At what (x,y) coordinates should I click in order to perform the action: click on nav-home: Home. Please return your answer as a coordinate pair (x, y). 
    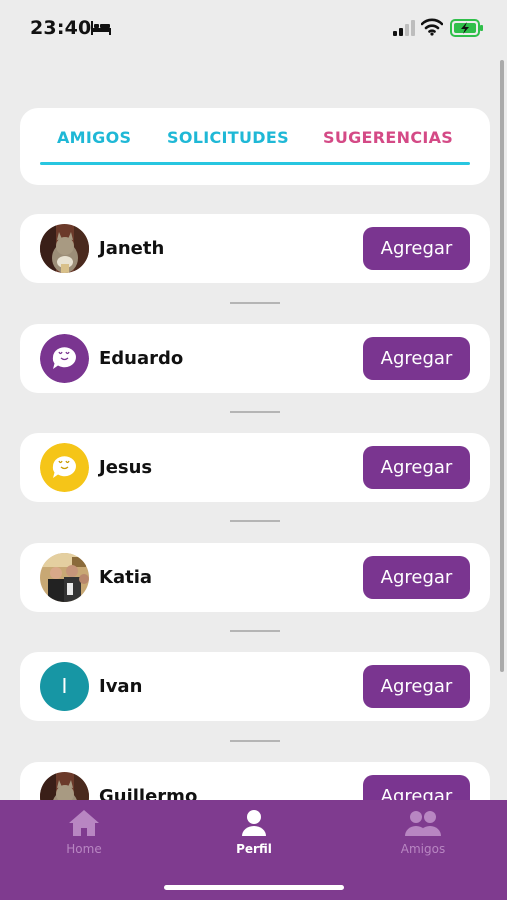
    Looking at the image, I should click on (84, 832).